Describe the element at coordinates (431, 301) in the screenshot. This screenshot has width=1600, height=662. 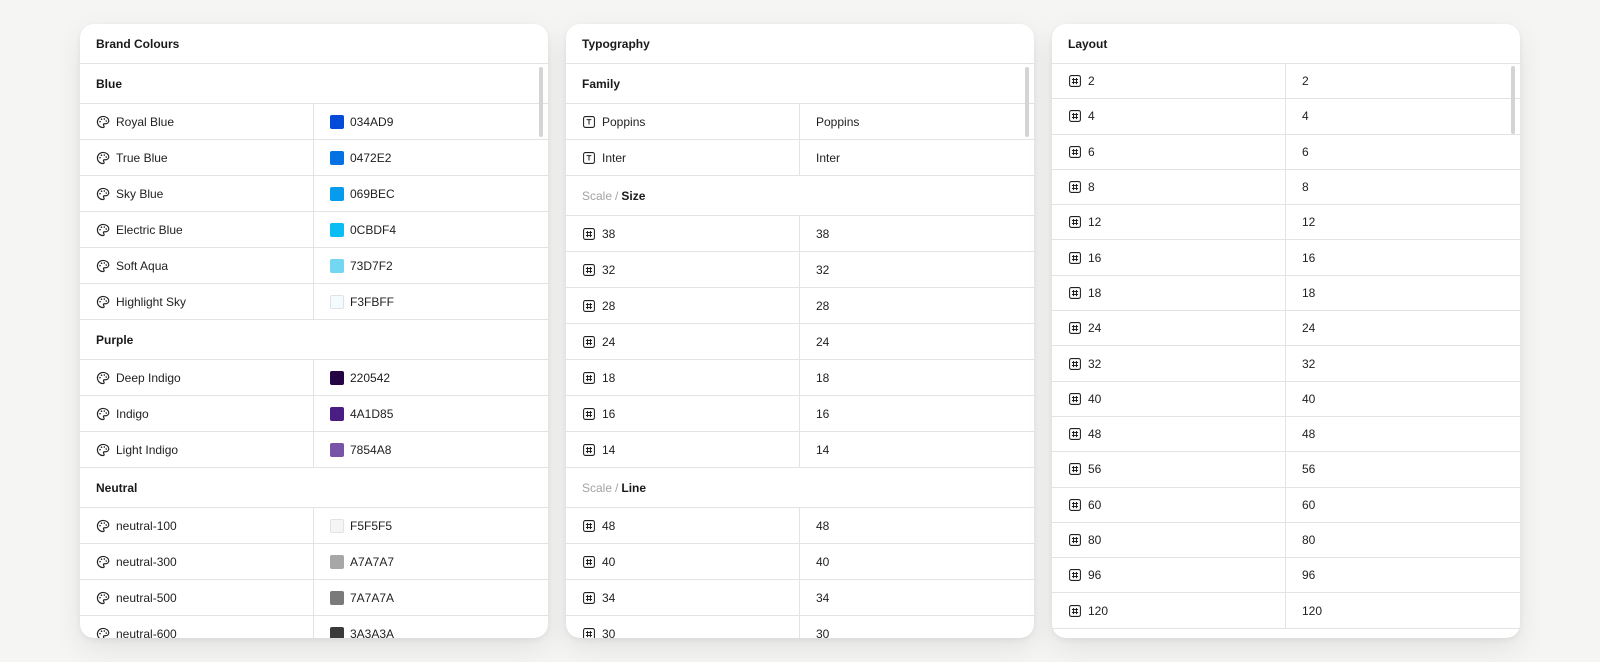
I see `token-value-cell: F3FBFF` at that location.